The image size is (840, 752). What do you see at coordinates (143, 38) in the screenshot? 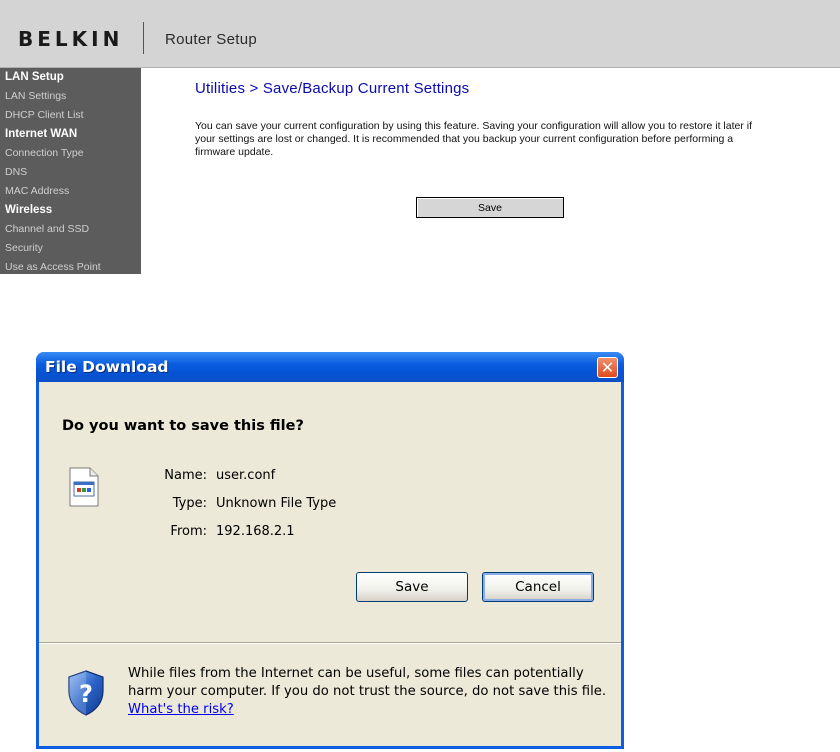
I see `header-divider` at bounding box center [143, 38].